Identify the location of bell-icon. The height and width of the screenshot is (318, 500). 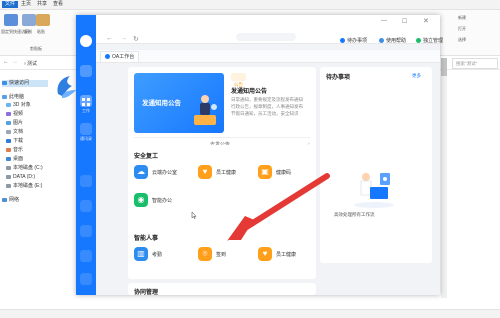
(86, 256).